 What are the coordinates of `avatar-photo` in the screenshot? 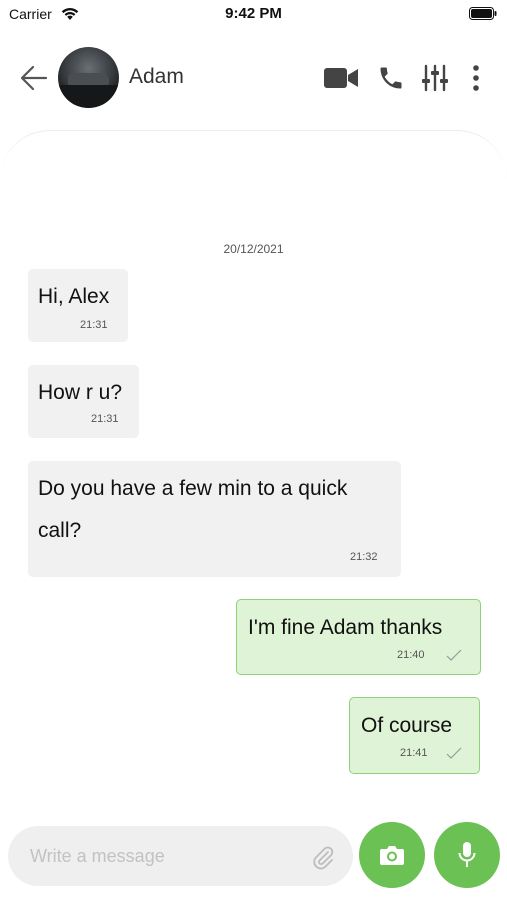 It's located at (88, 79).